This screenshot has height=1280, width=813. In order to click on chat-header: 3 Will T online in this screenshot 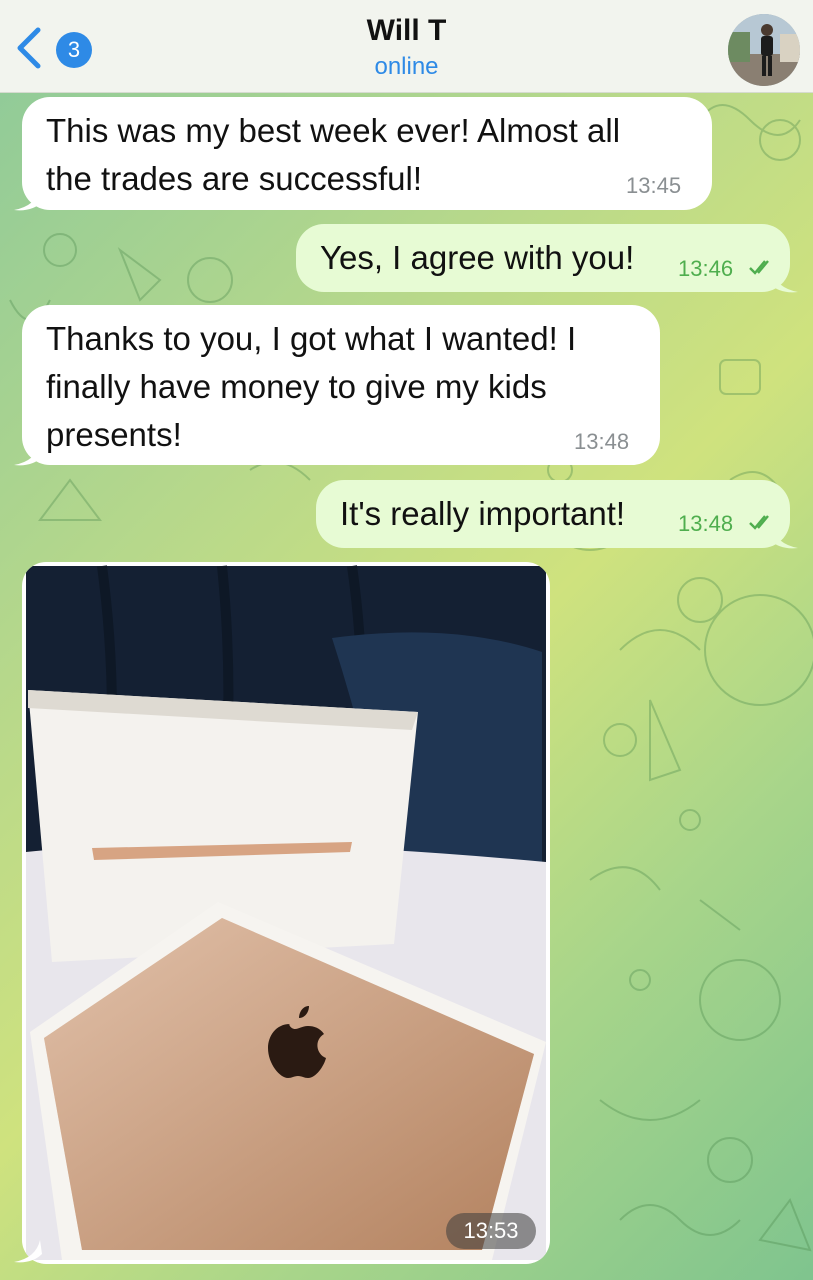, I will do `click(406, 46)`.